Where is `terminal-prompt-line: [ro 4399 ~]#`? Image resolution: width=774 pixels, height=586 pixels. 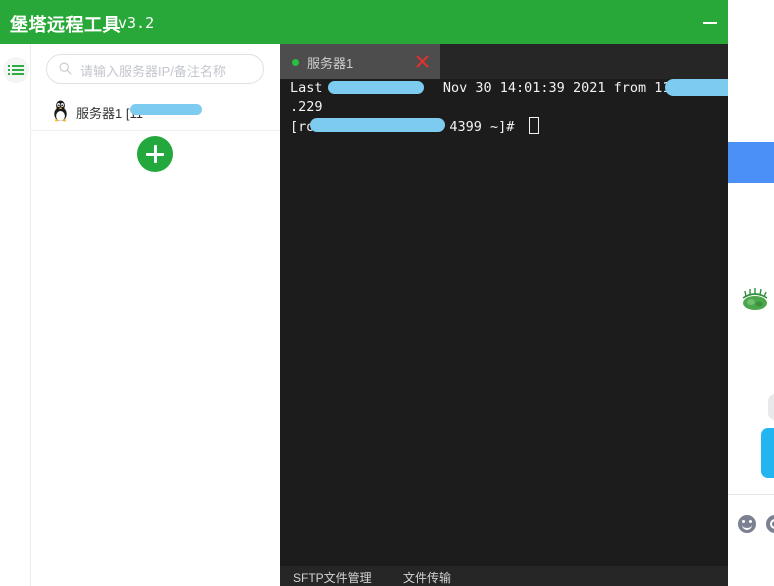 terminal-prompt-line: [ro 4399 ~]# is located at coordinates (504, 126).